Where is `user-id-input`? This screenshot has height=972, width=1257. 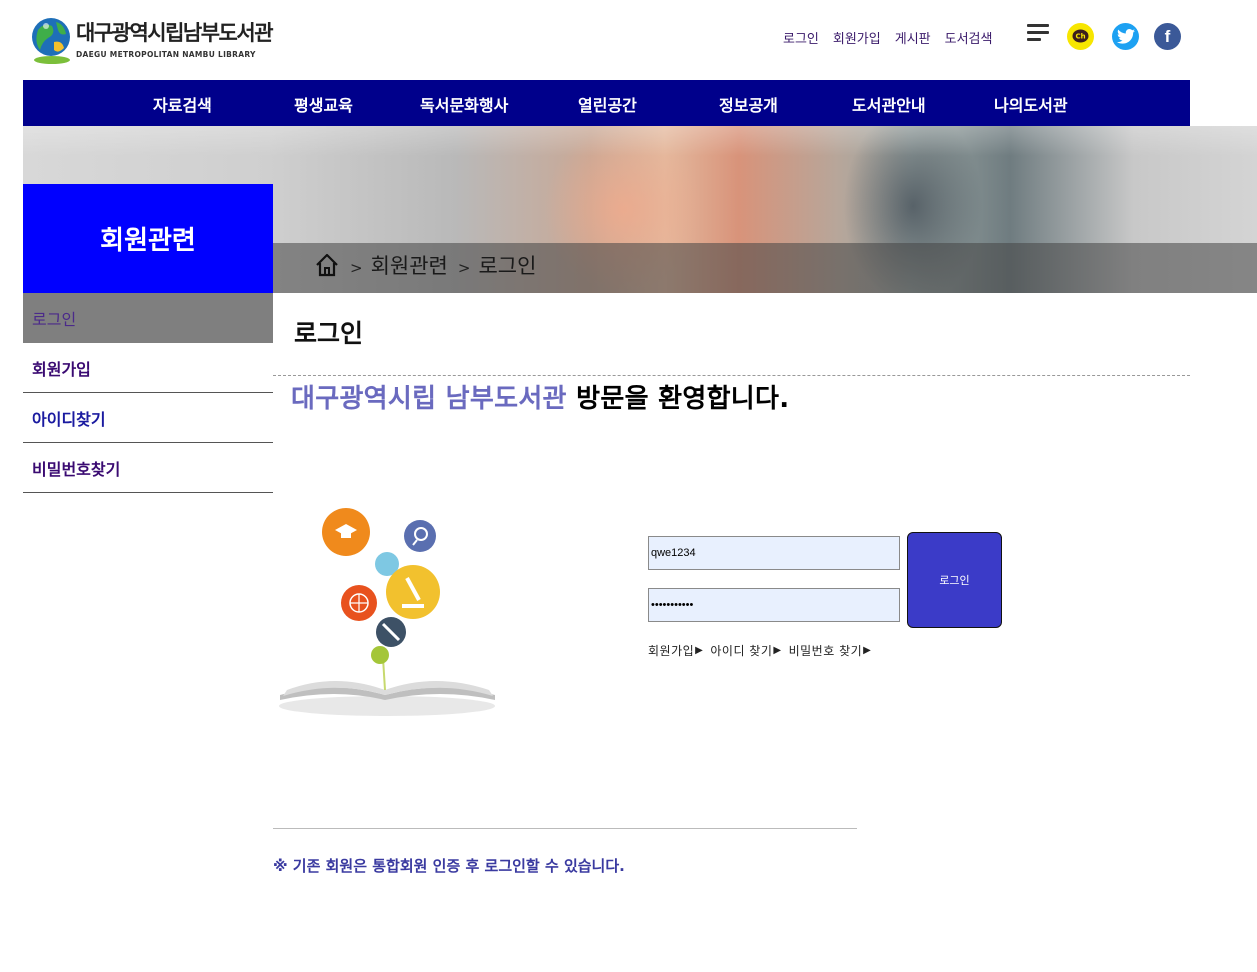 user-id-input is located at coordinates (774, 553).